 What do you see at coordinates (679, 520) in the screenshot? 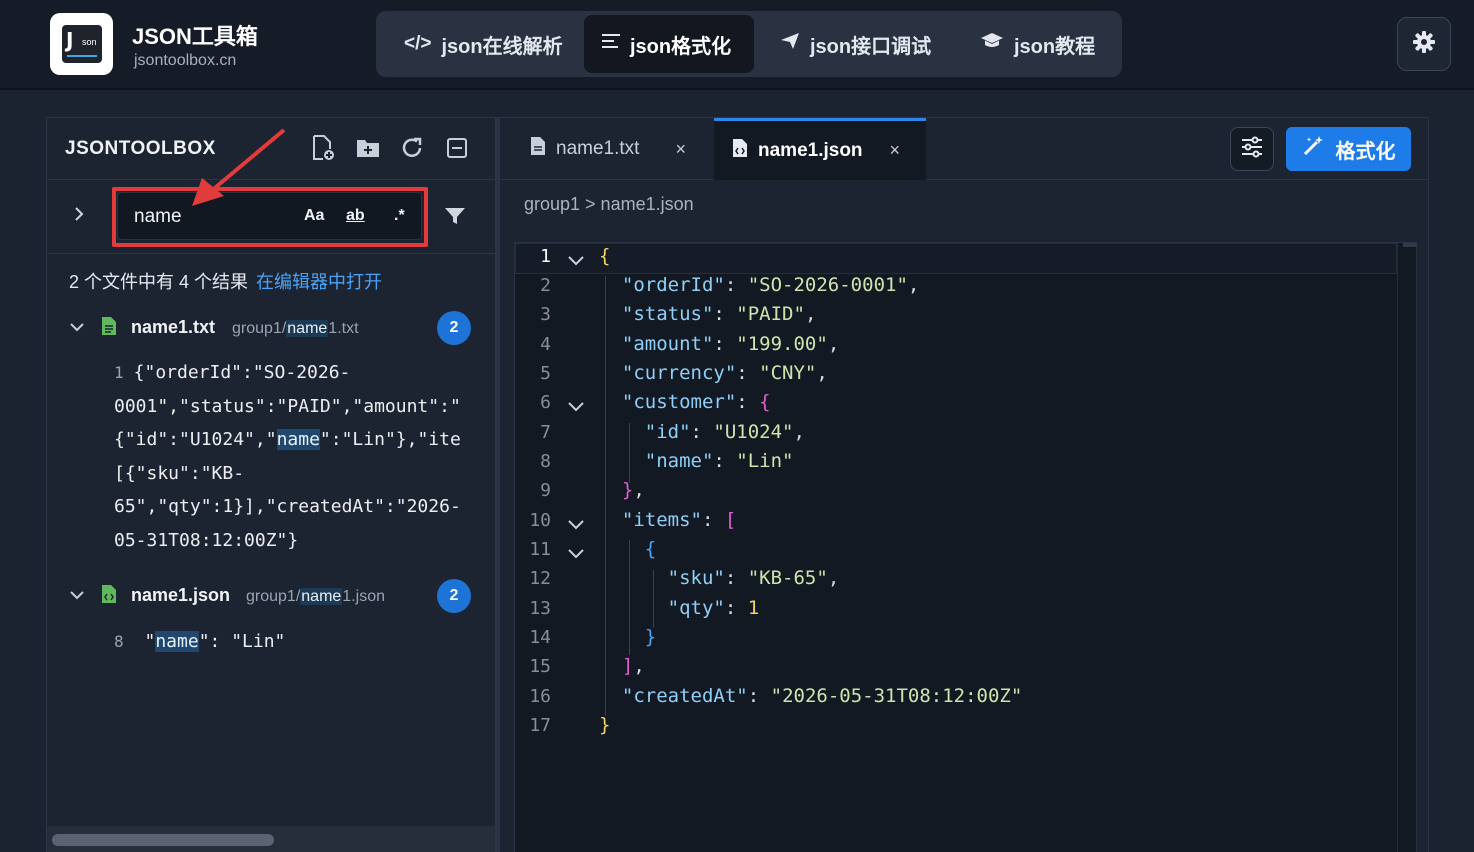
I see `code-line: "items": [` at bounding box center [679, 520].